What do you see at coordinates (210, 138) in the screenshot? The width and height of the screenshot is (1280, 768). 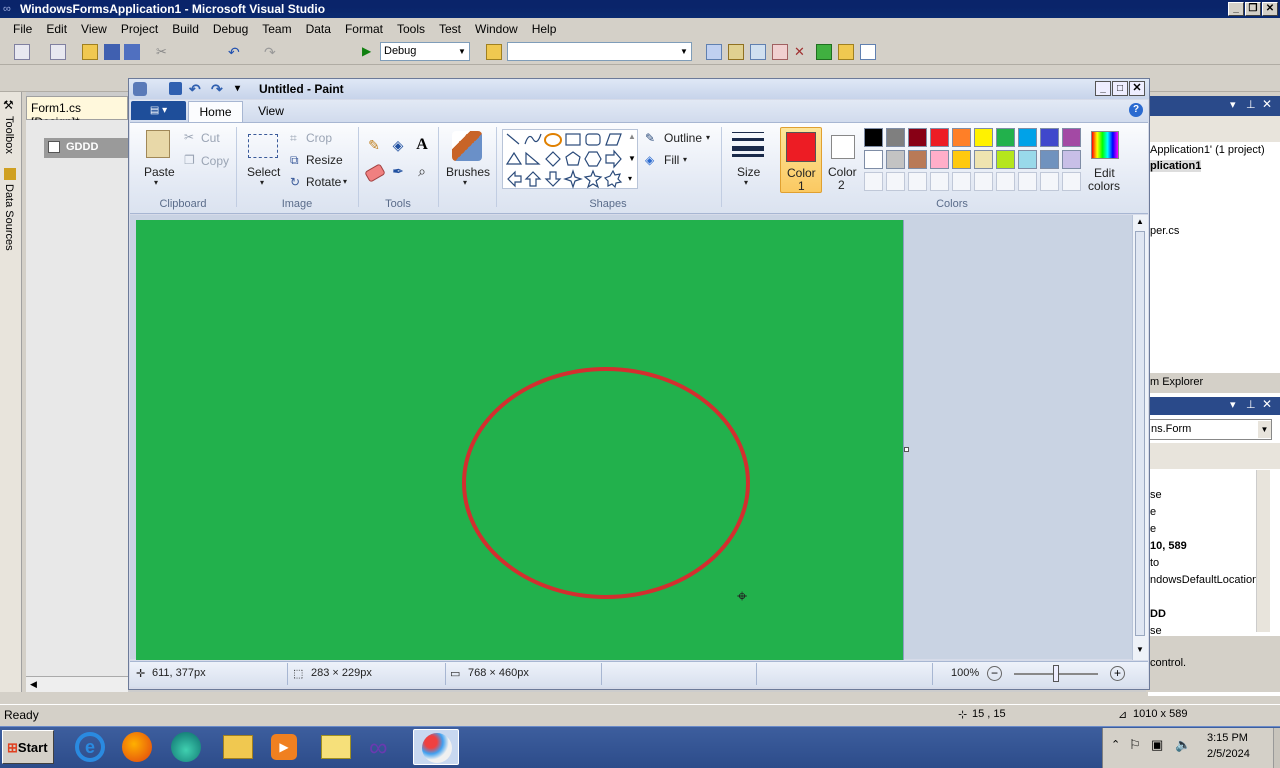 I see `cut-button: Cut` at bounding box center [210, 138].